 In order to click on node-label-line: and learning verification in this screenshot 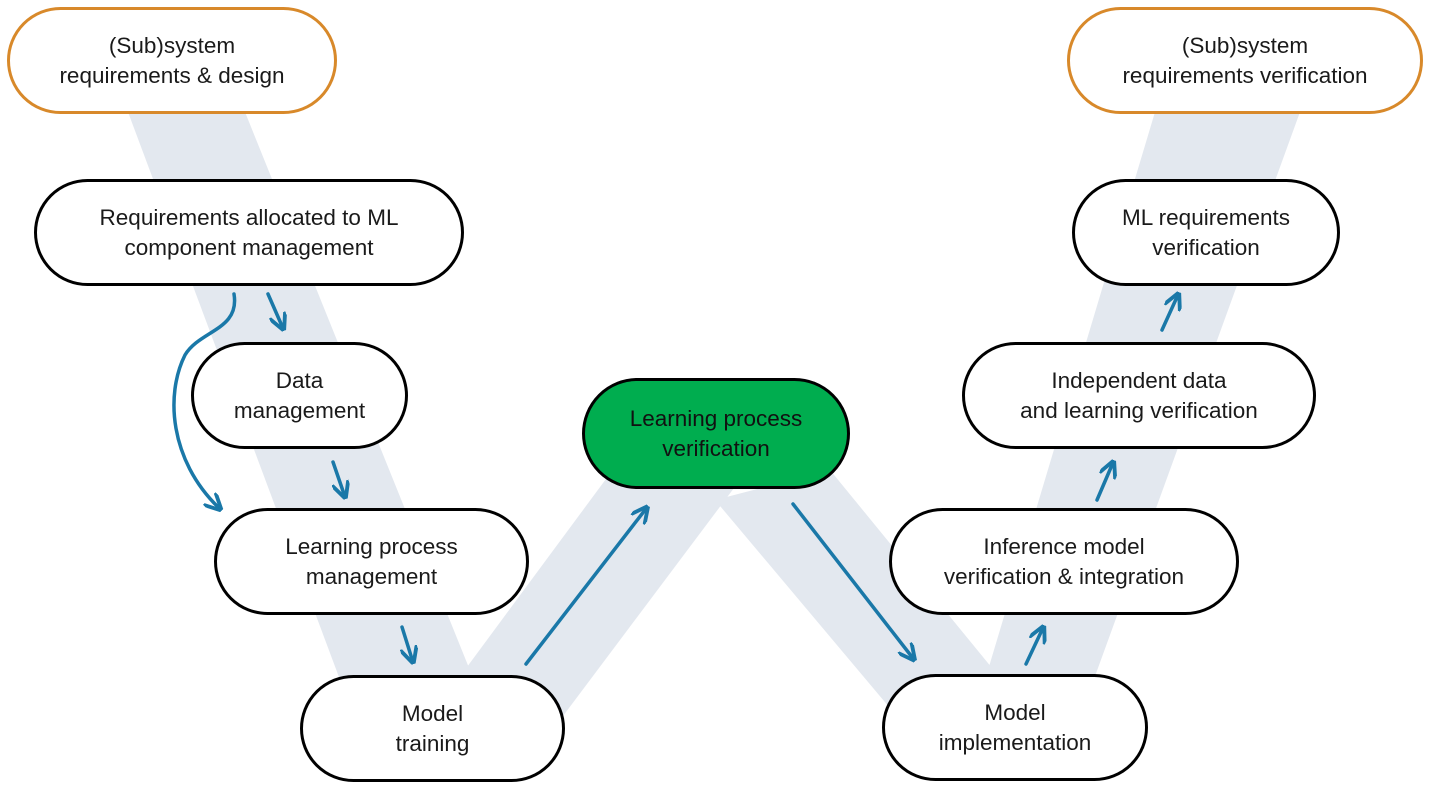, I will do `click(1139, 410)`.